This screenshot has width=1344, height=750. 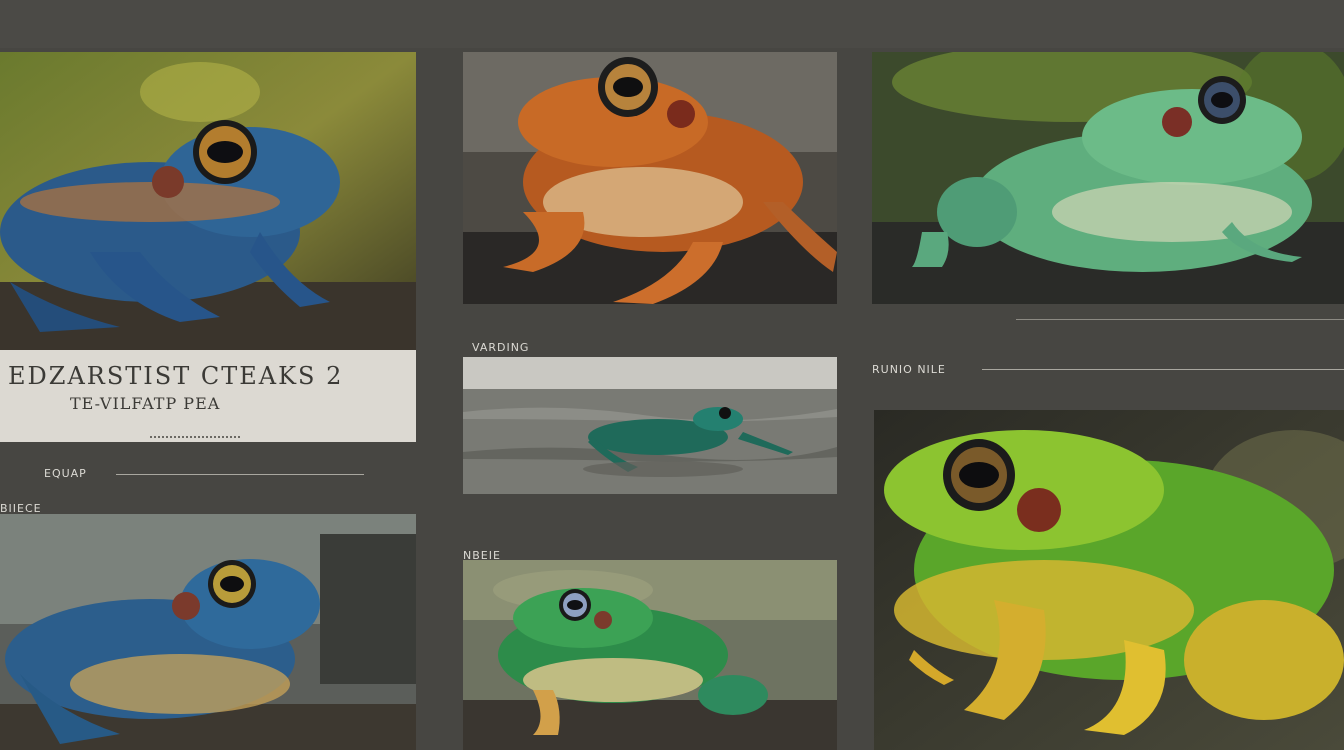 What do you see at coordinates (650, 425) in the screenshot?
I see `swimming-frog-photo` at bounding box center [650, 425].